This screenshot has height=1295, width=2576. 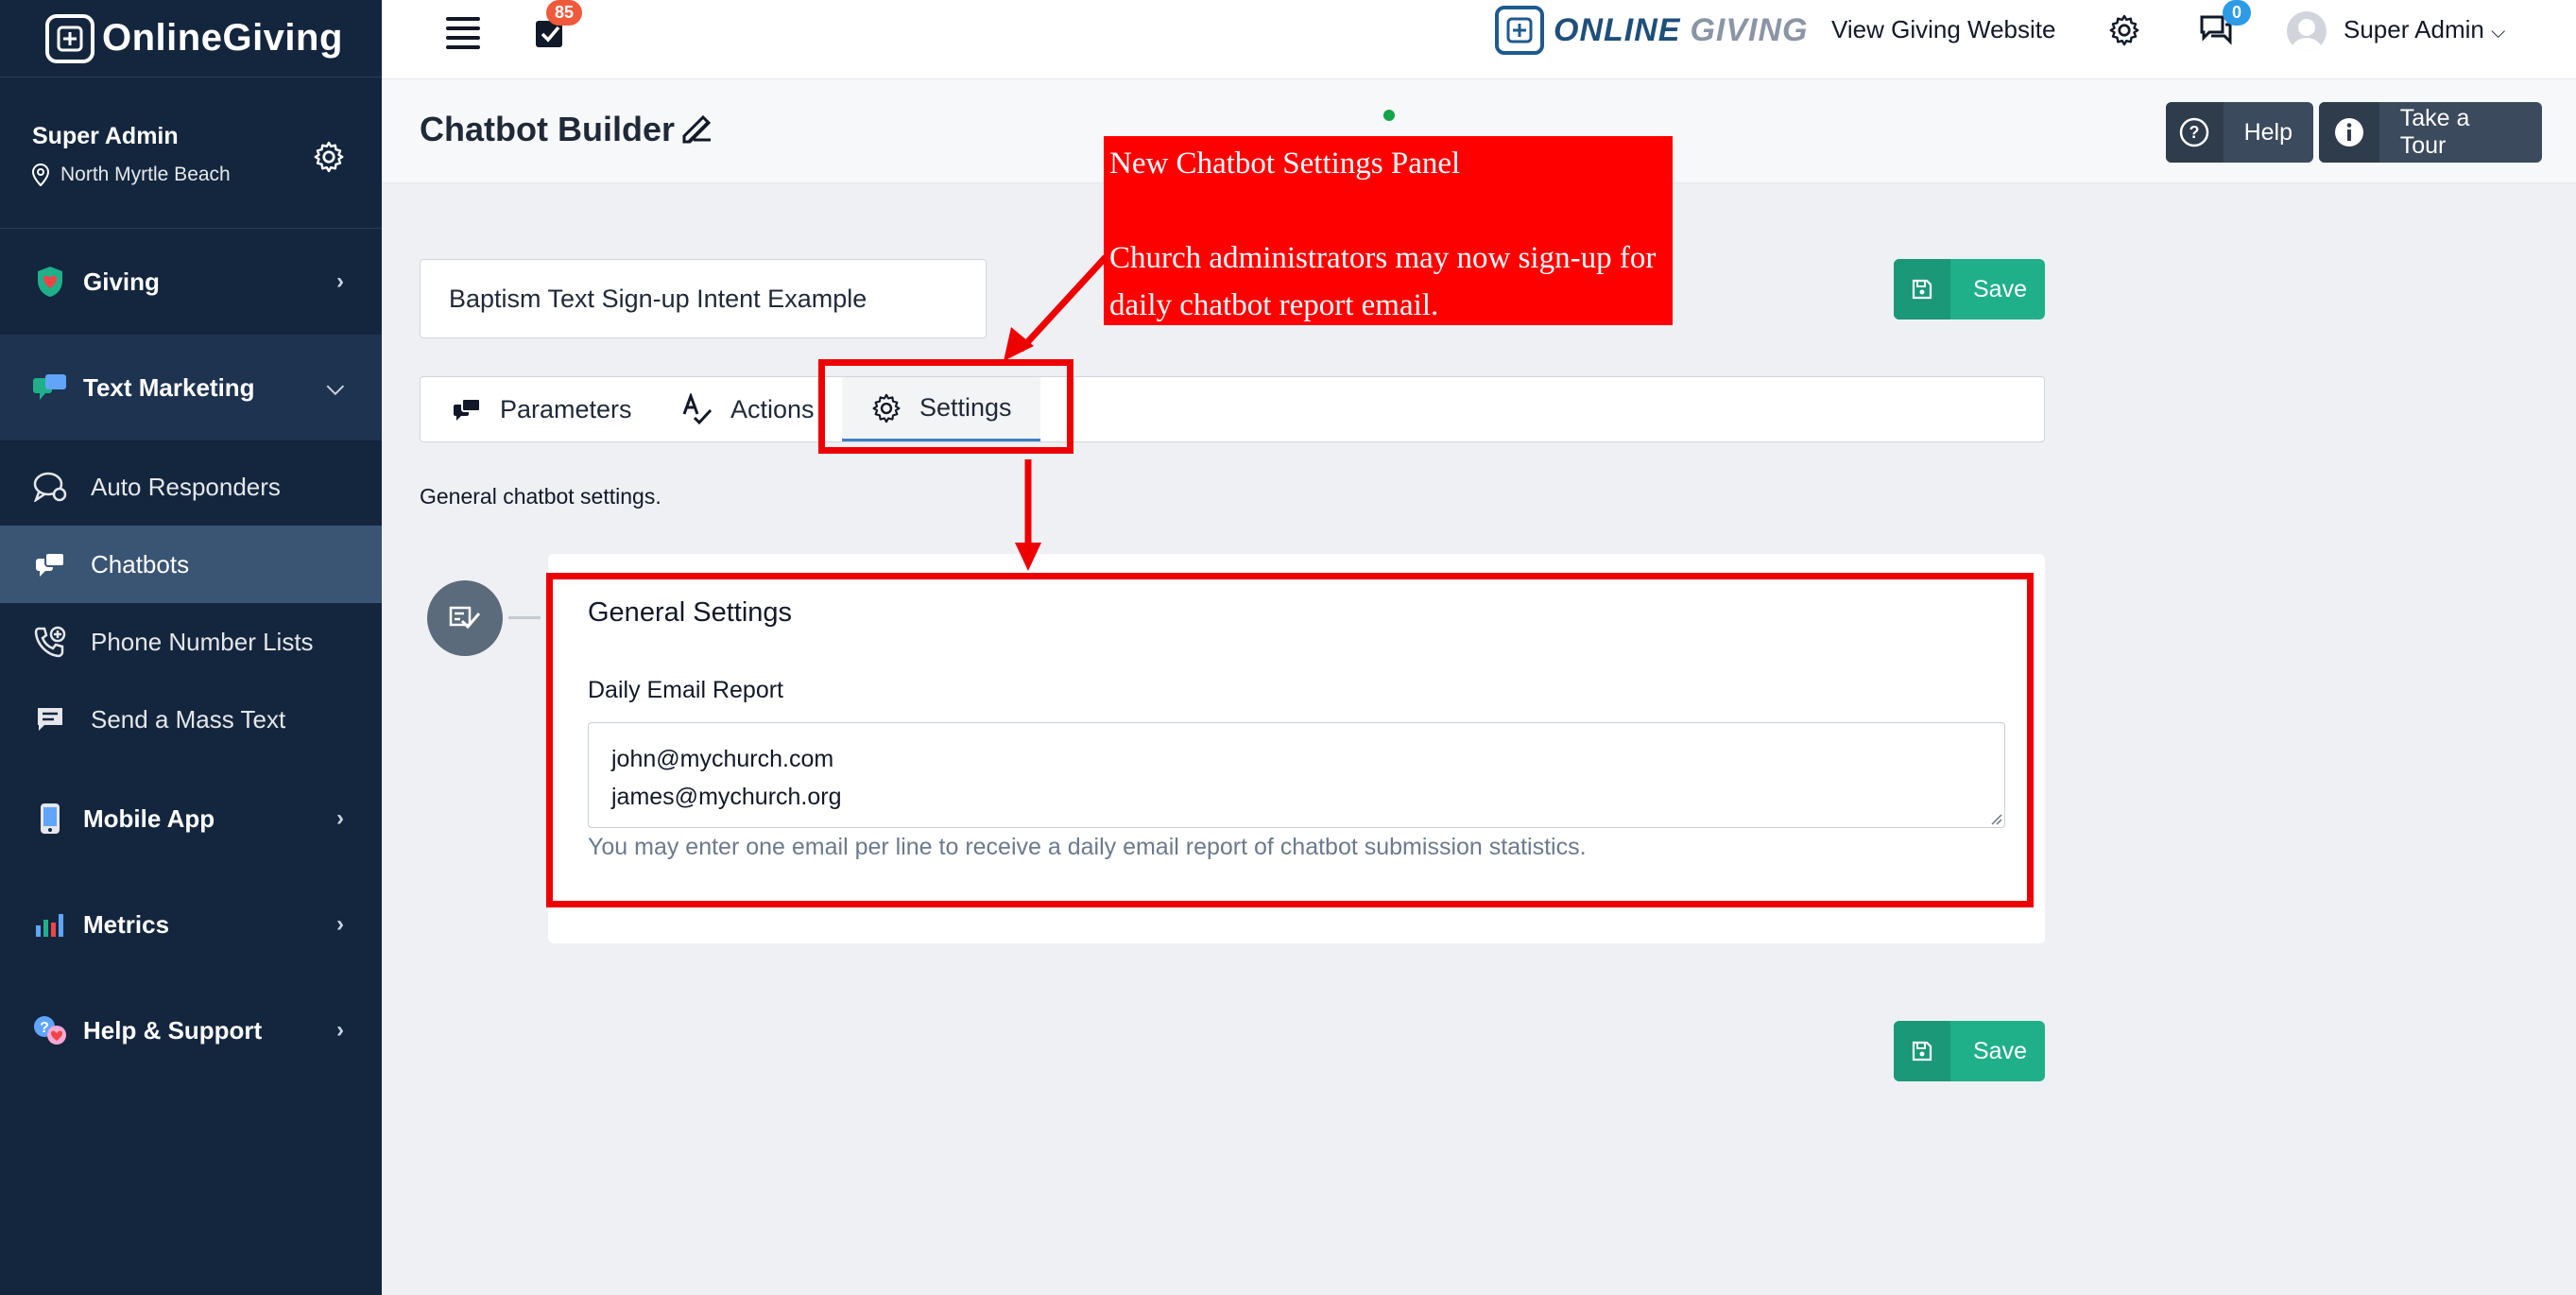 I want to click on tasks-count-badge: 85, so click(x=564, y=13).